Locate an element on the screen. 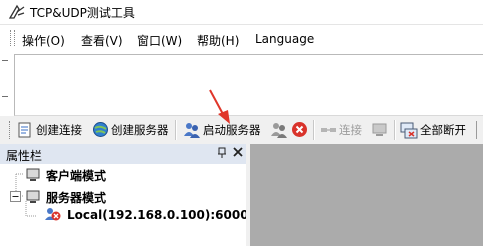  create-server-button: 创建服务器 is located at coordinates (140, 130).